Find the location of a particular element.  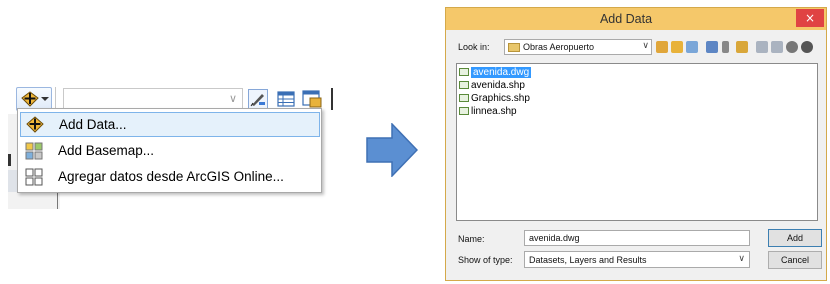

name-label: Name: is located at coordinates (471, 239).